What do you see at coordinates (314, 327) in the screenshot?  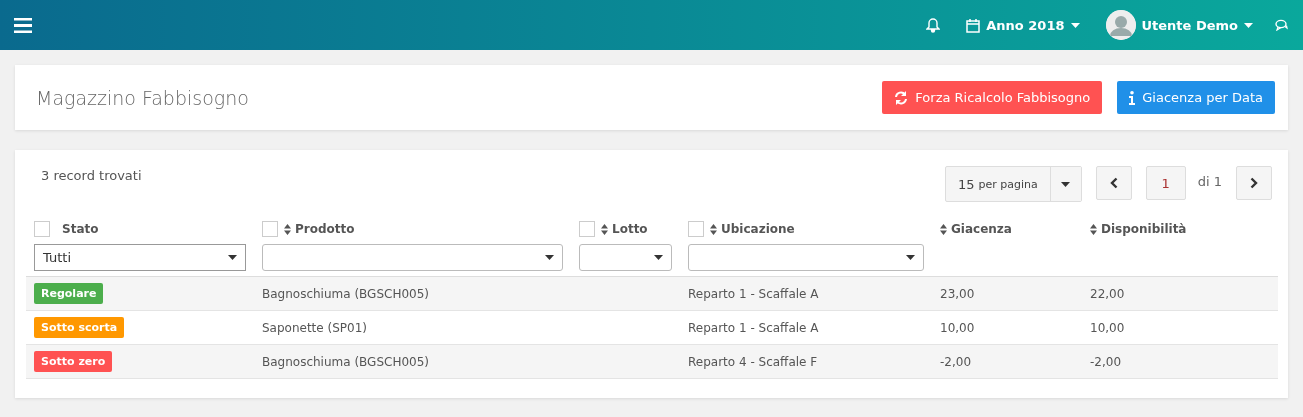 I see `table-cell: Saponette (SP01)` at bounding box center [314, 327].